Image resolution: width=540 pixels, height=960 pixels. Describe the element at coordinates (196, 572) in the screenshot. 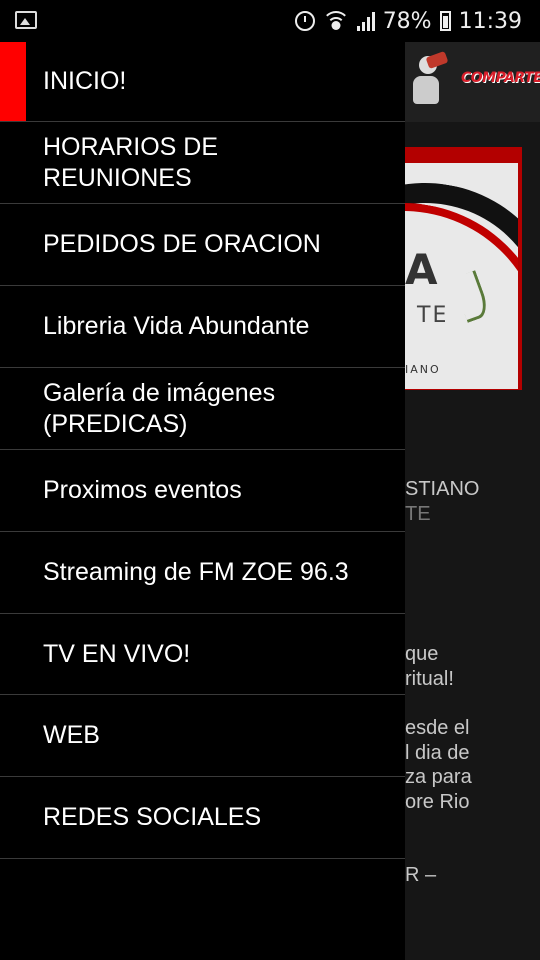

I see `menu-item-label: Streaming de FM ZOE 96.3` at that location.